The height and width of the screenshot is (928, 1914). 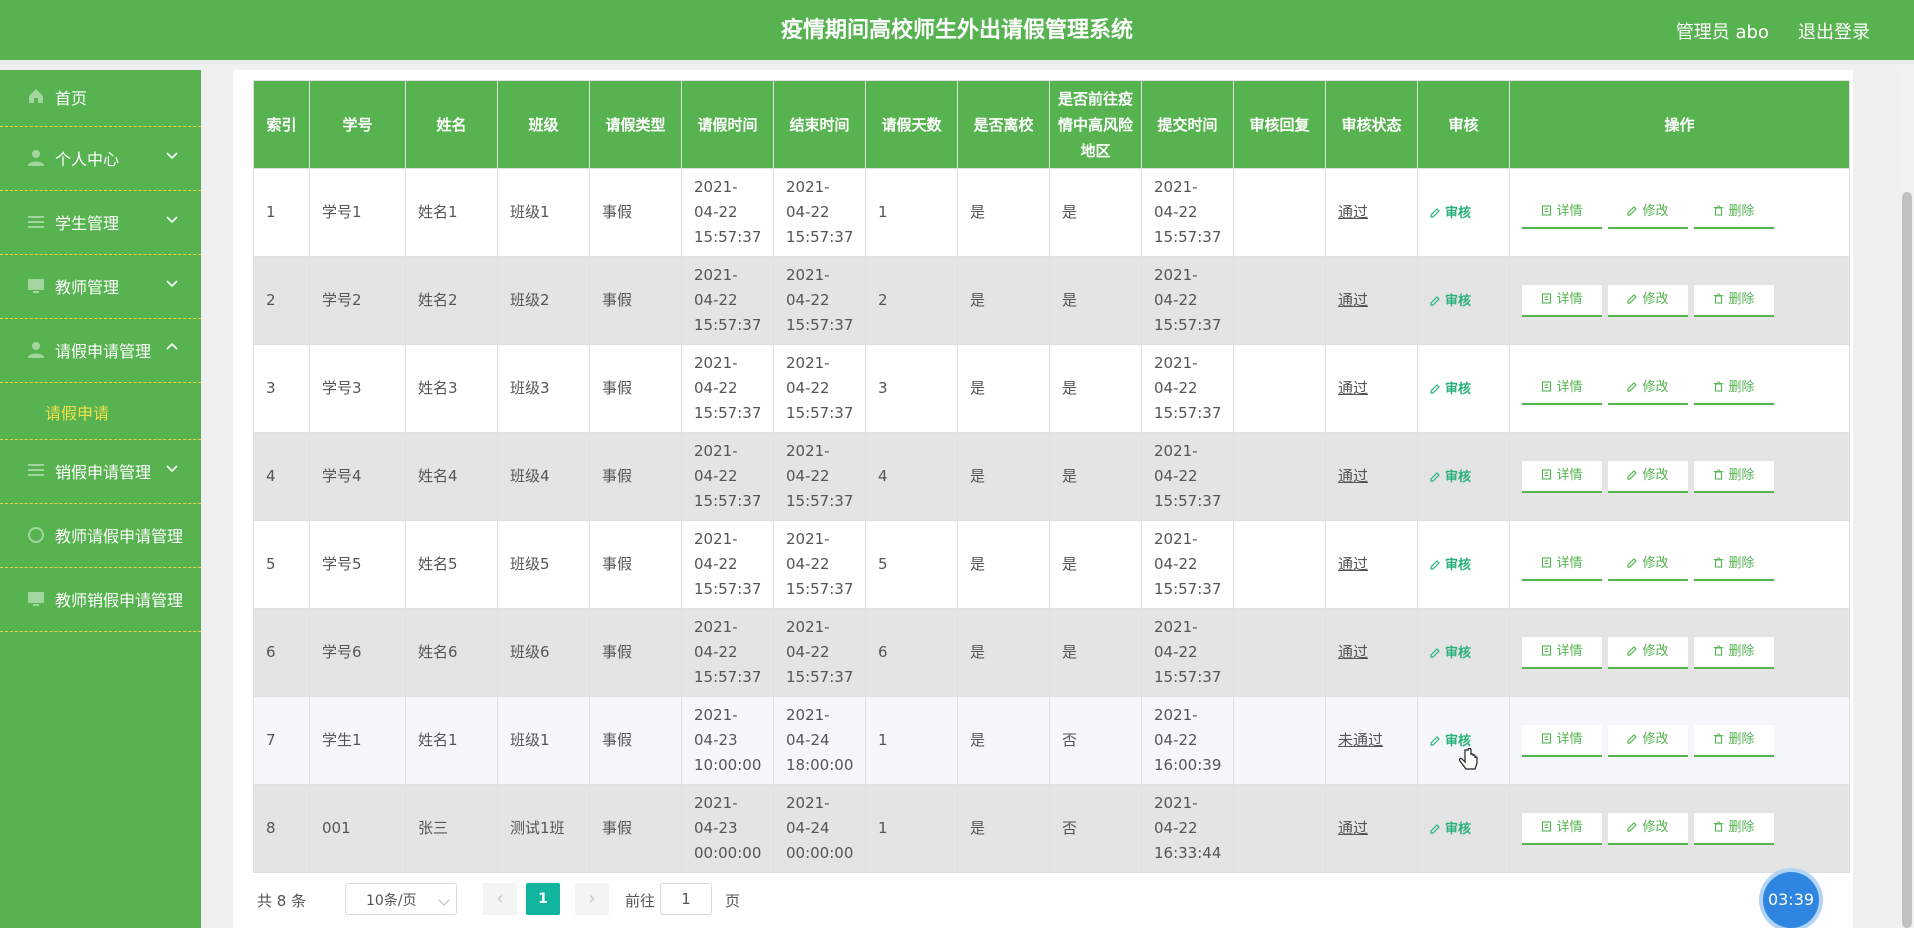 I want to click on cell-reply, so click(x=1279, y=652).